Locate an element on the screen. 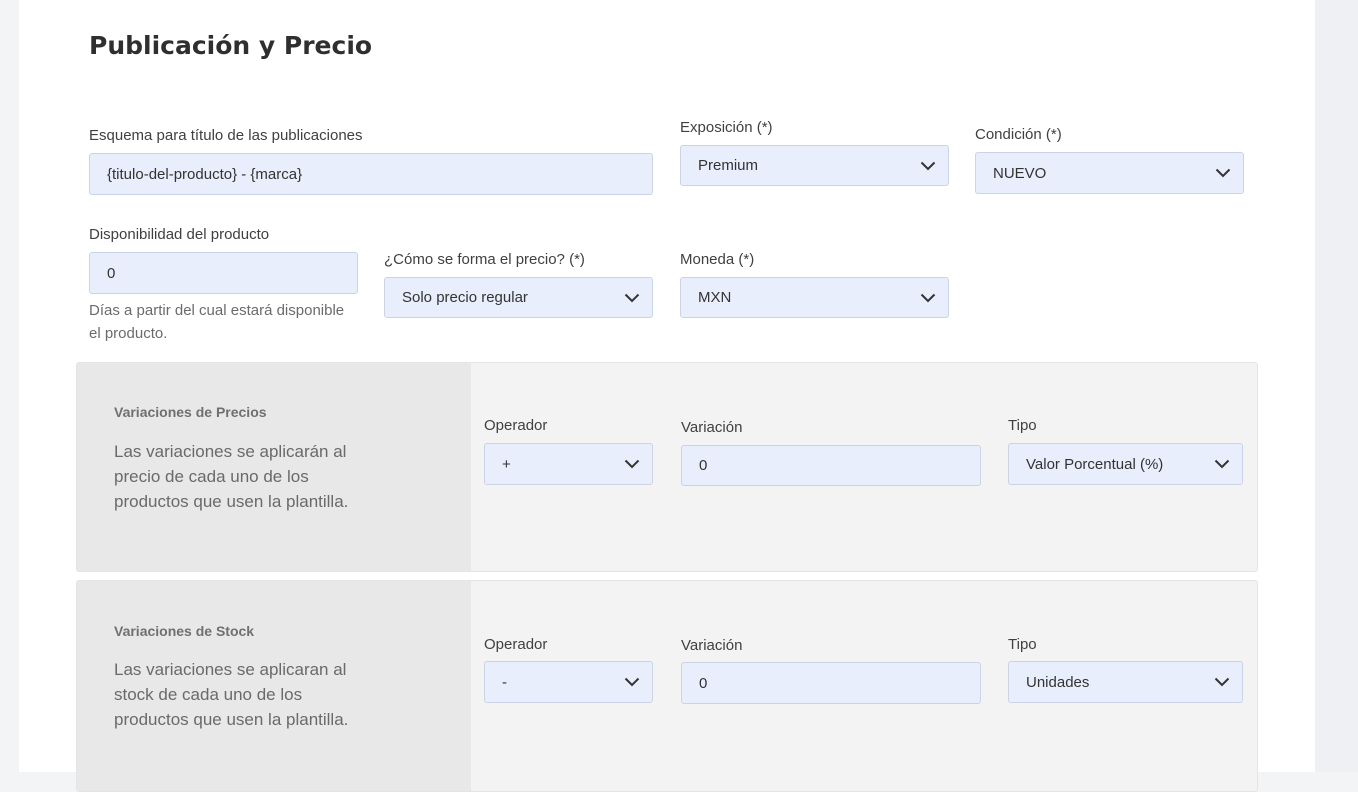  title-scheme-label: Esquema para título de las publicaciones is located at coordinates (226, 135).